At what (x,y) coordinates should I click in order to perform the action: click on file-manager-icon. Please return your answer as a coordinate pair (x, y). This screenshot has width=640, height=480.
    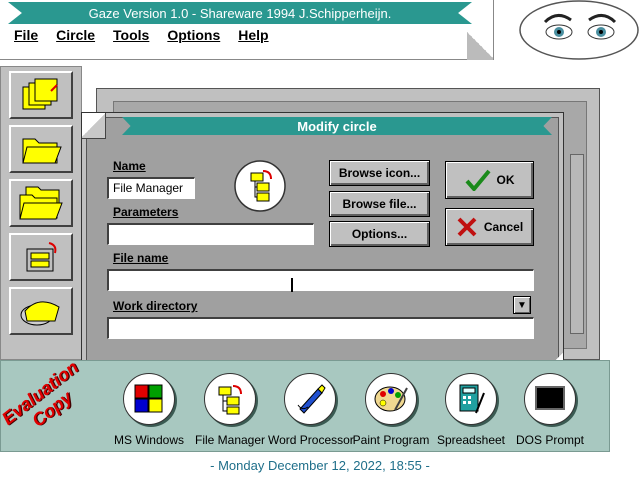
    Looking at the image, I should click on (230, 400).